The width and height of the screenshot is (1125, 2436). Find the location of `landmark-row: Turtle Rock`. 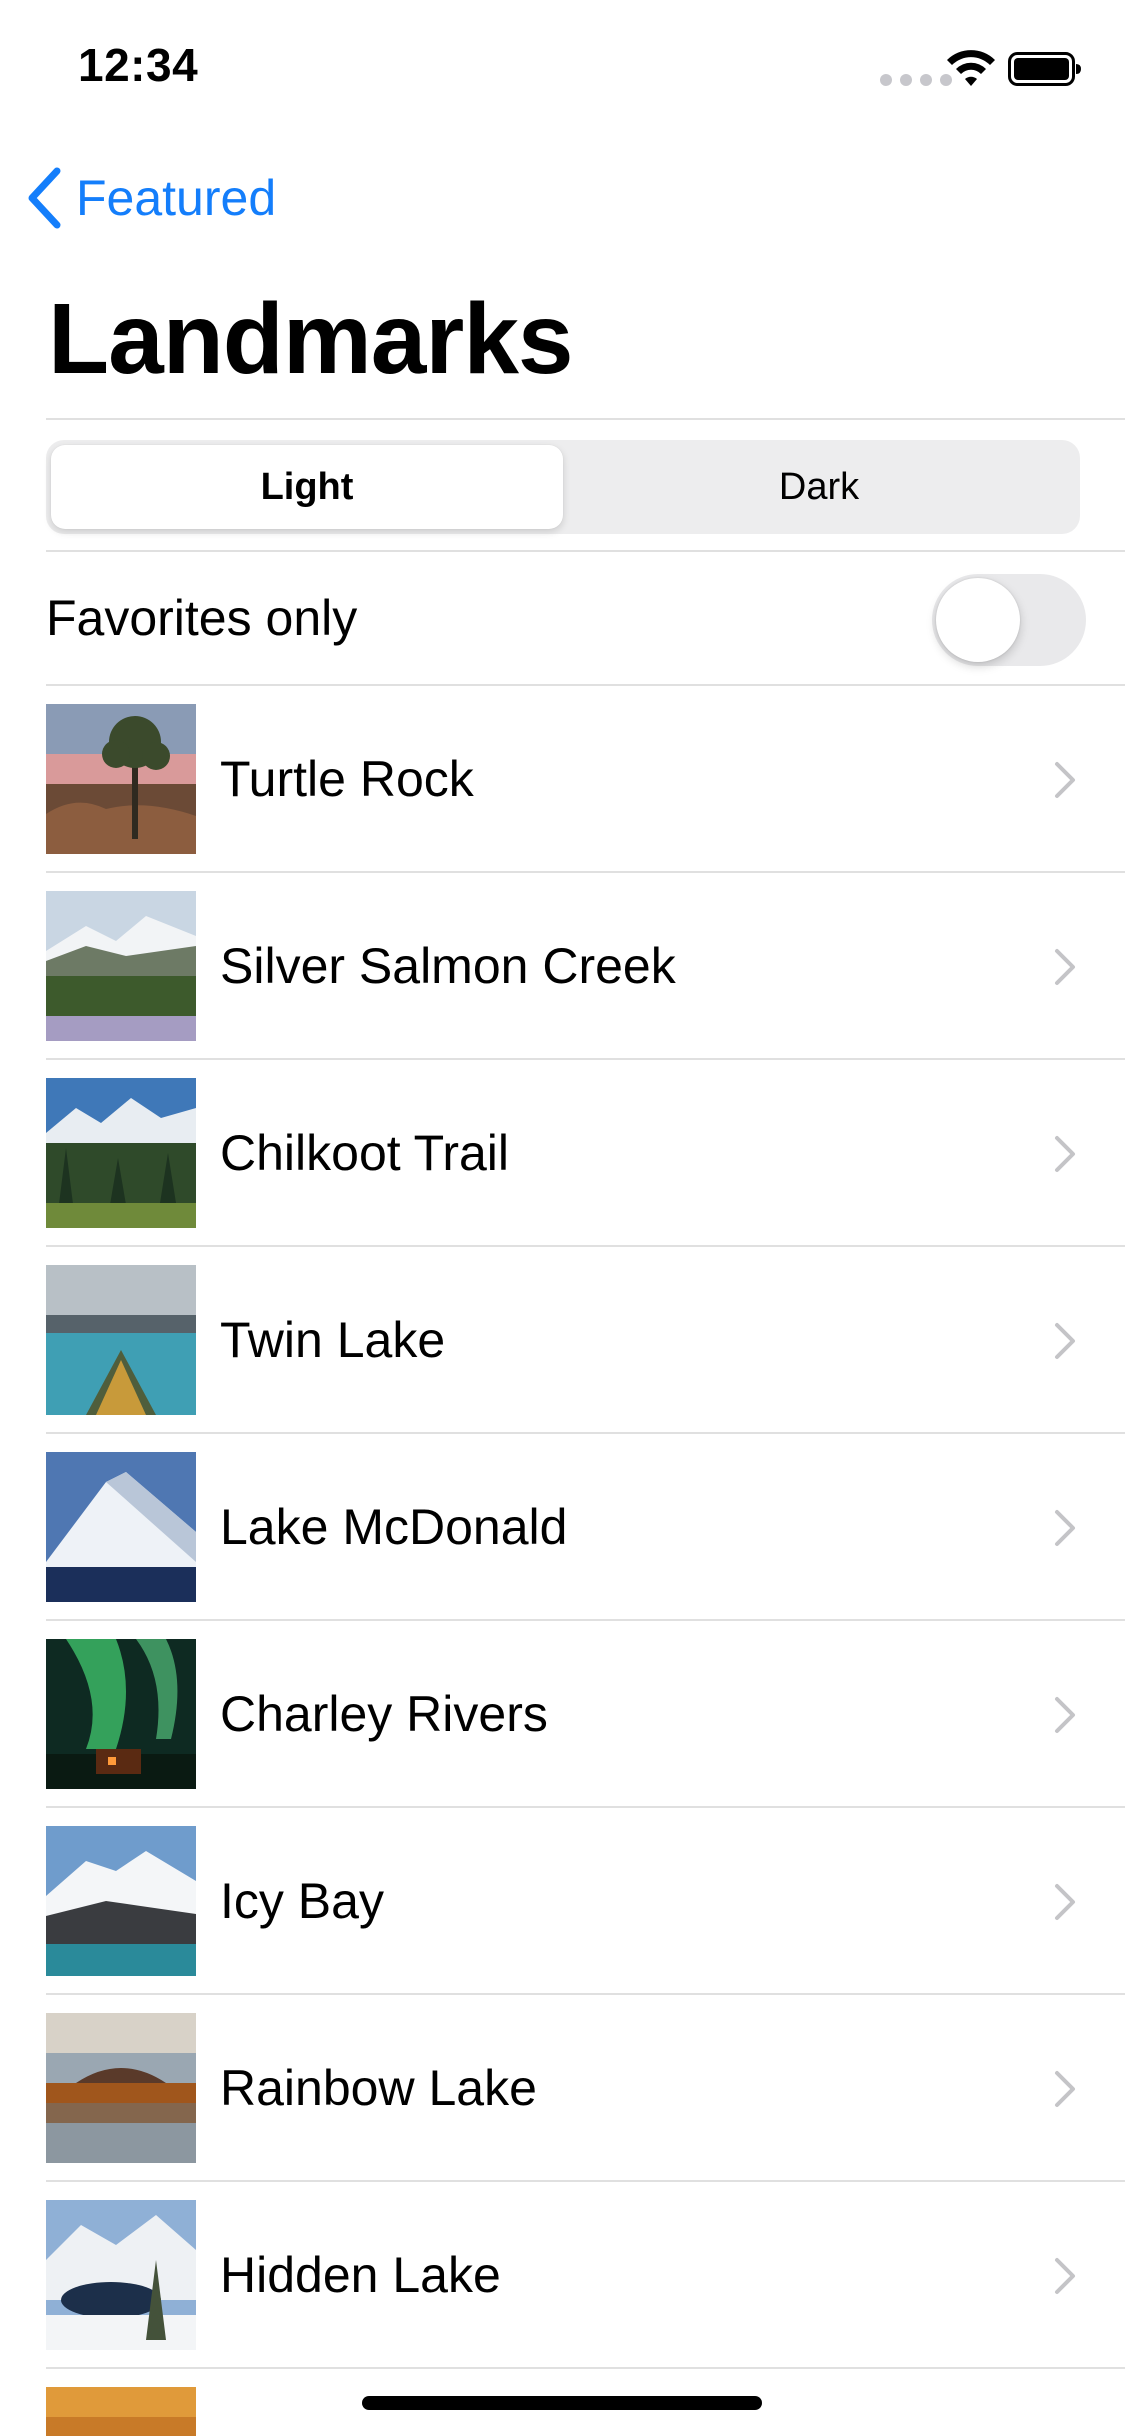

landmark-row: Turtle Rock is located at coordinates (562, 779).